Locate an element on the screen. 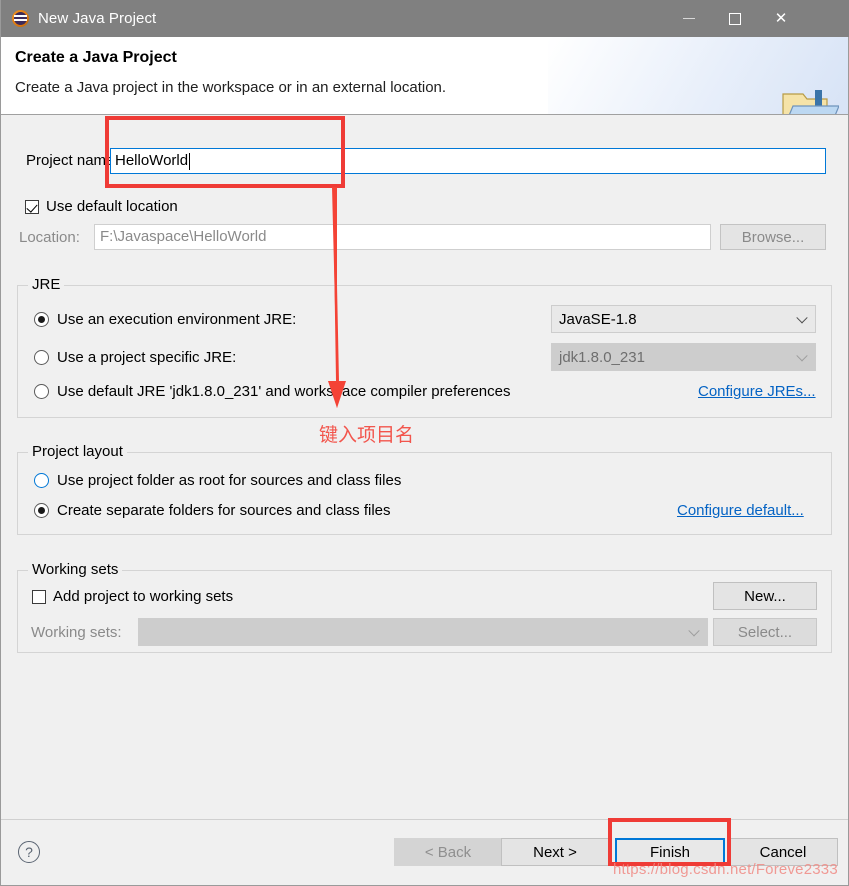 The width and height of the screenshot is (849, 886). maximize-icon is located at coordinates (735, 18).